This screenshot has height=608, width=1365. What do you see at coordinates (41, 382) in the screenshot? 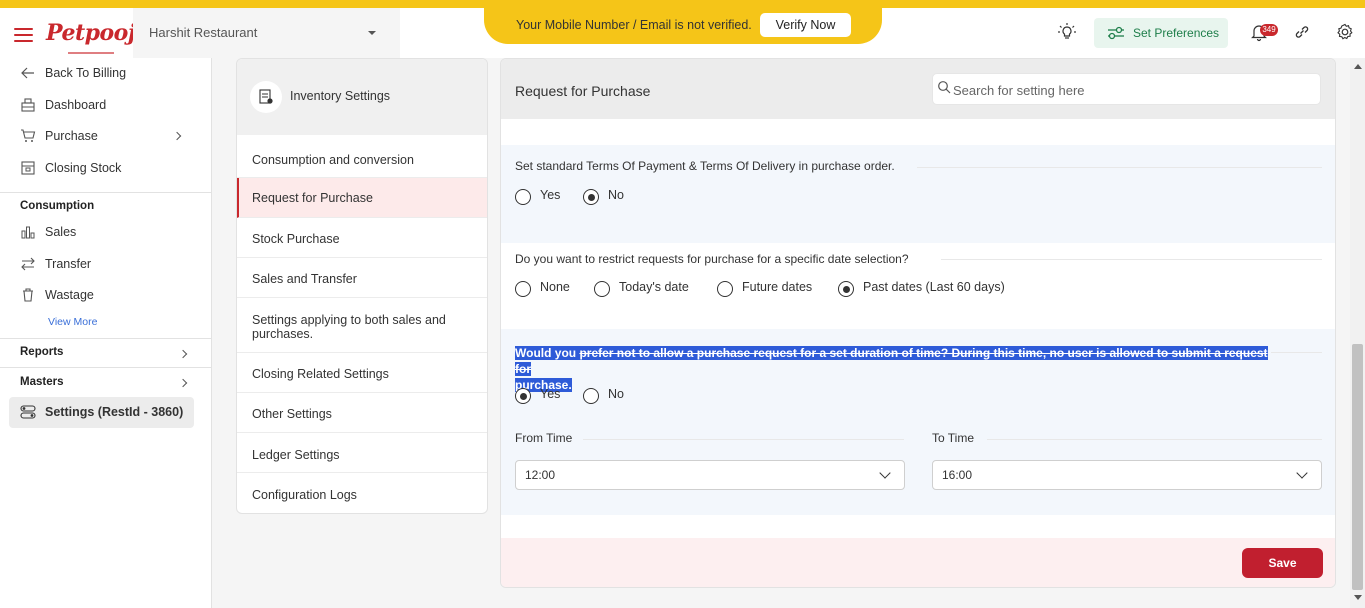
I see `sidebar-item-masters: Masters` at bounding box center [41, 382].